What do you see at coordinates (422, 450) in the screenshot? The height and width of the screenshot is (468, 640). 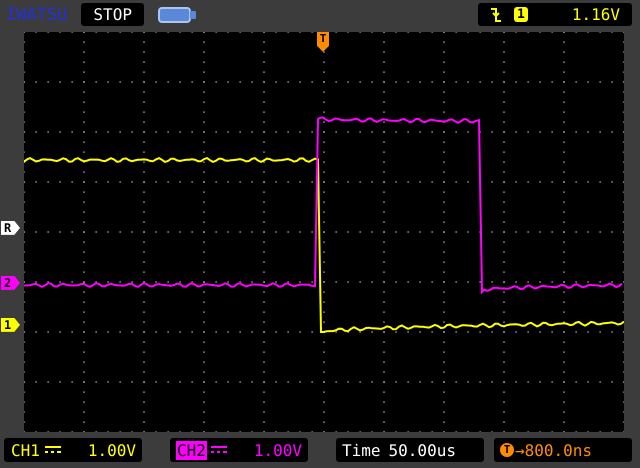 I see `timebase-value: 50.00us` at bounding box center [422, 450].